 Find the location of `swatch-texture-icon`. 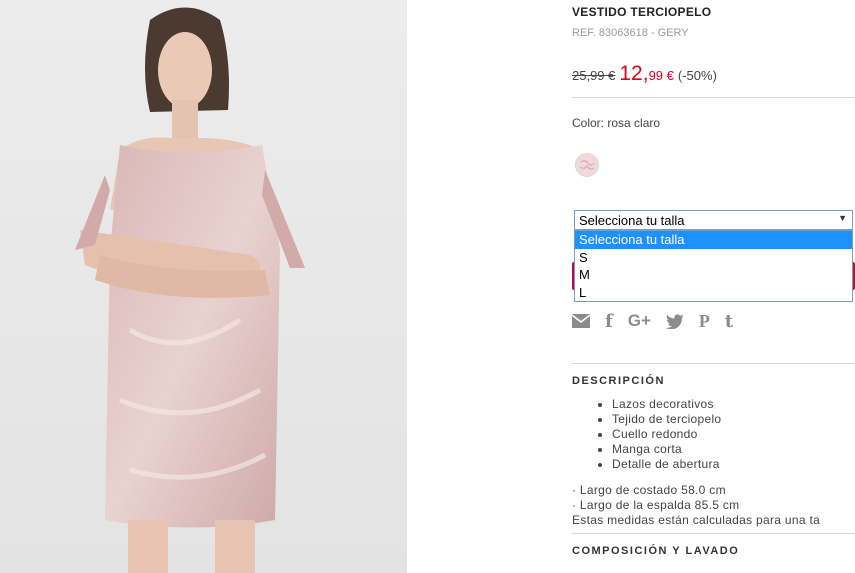

swatch-texture-icon is located at coordinates (587, 165).